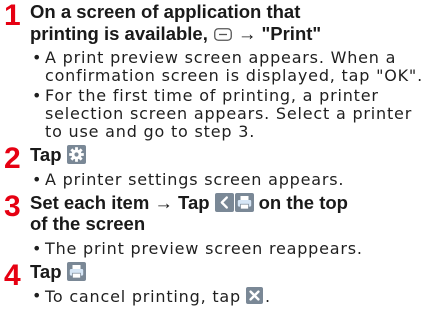 This screenshot has width=440, height=331. What do you see at coordinates (12, 16) in the screenshot?
I see `step-number: 1` at bounding box center [12, 16].